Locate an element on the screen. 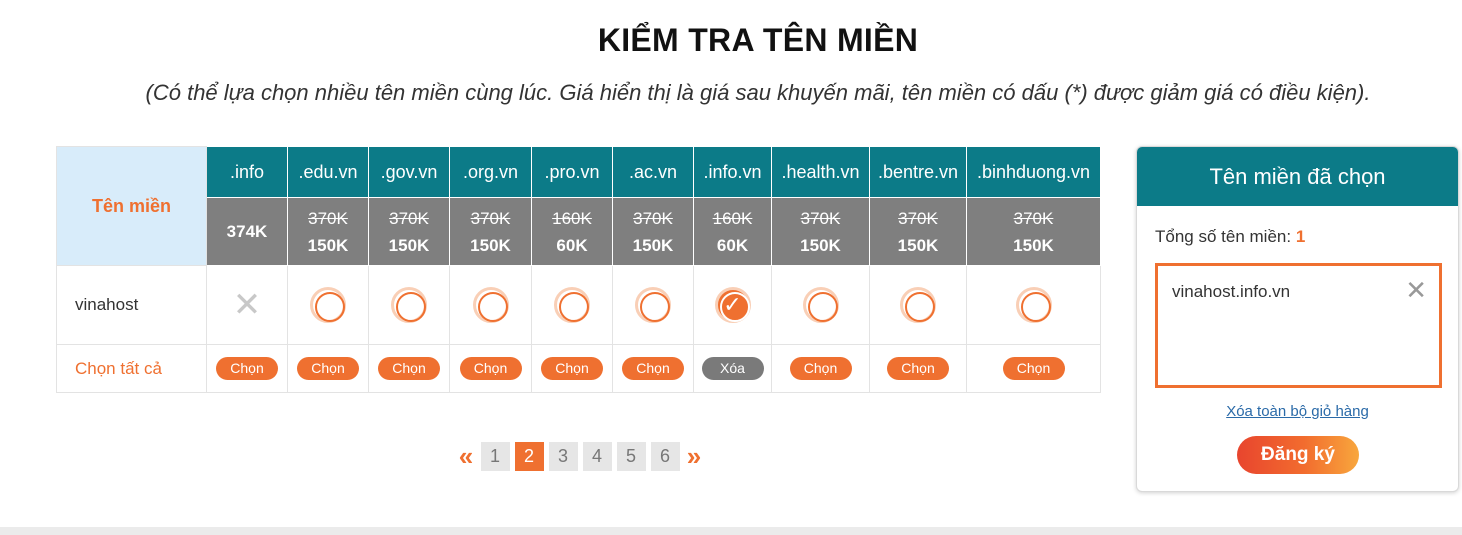 The image size is (1462, 535). extension-header: .bentre.vn is located at coordinates (918, 172).